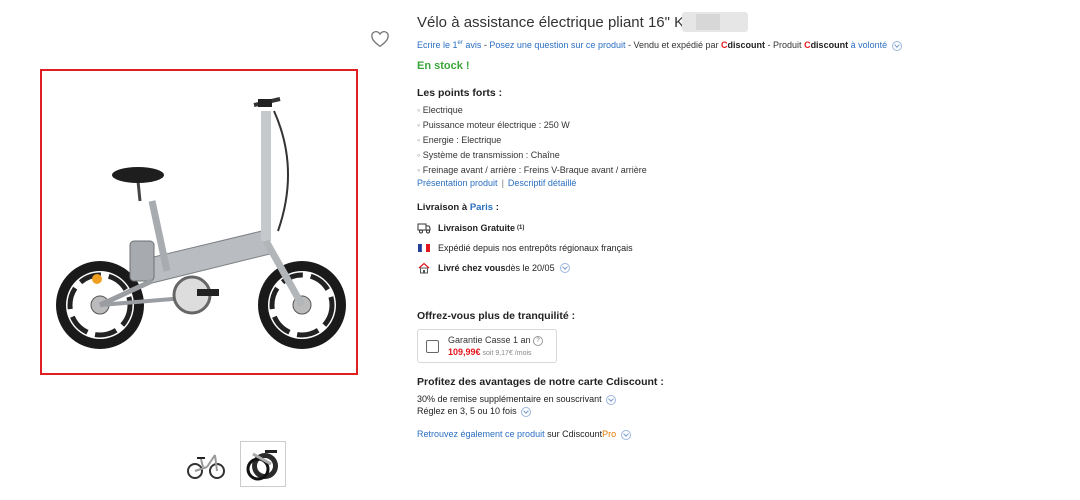  Describe the element at coordinates (474, 411) in the screenshot. I see `card-benefit-2: Réglez en 3, 5 ou 10 fois` at that location.